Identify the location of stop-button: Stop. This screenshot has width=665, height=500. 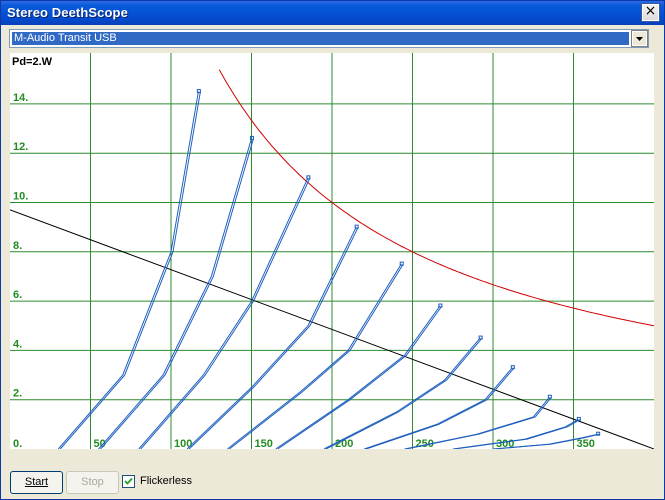
(92, 482).